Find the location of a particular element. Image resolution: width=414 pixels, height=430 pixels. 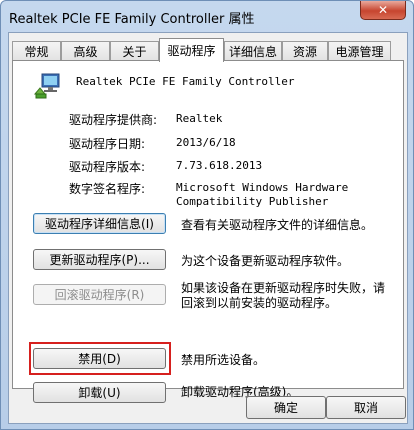

close-button: ✕ is located at coordinates (383, 10).